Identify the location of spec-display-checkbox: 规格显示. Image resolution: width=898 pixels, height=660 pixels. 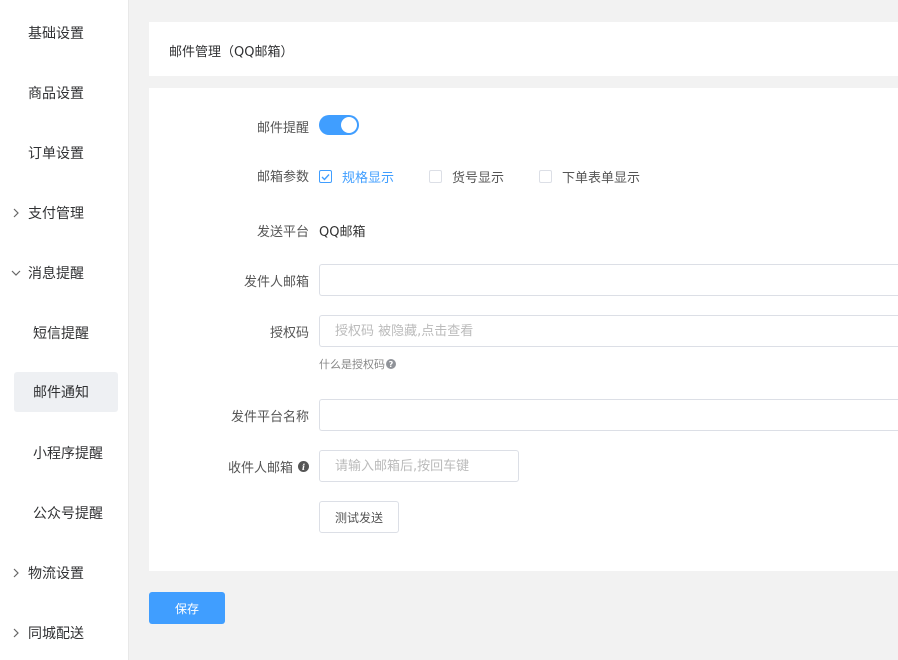
(356, 176).